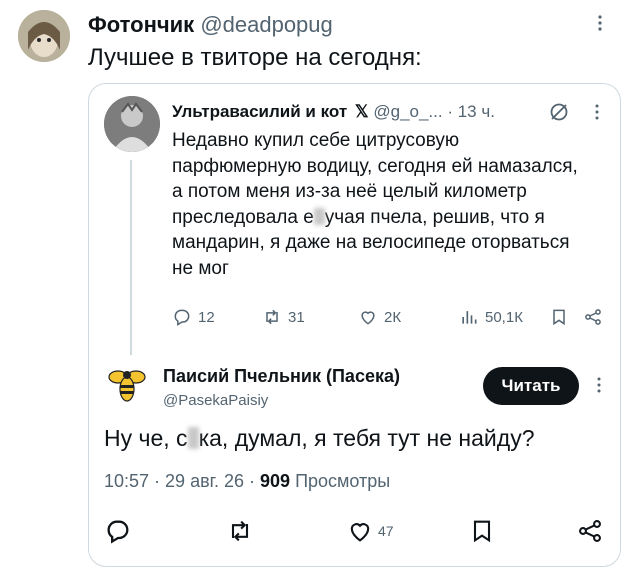 The height and width of the screenshot is (577, 640). I want to click on quoted-line-3: а потом меня из-за неё целый километр, so click(349, 191).